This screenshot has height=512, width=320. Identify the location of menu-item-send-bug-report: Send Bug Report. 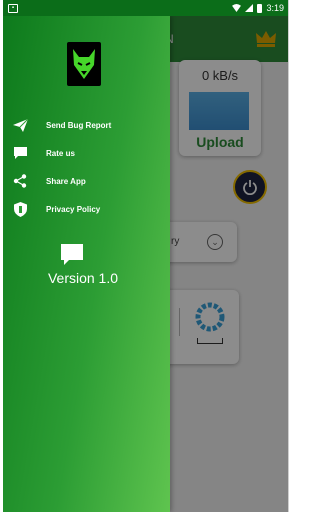
(86, 125).